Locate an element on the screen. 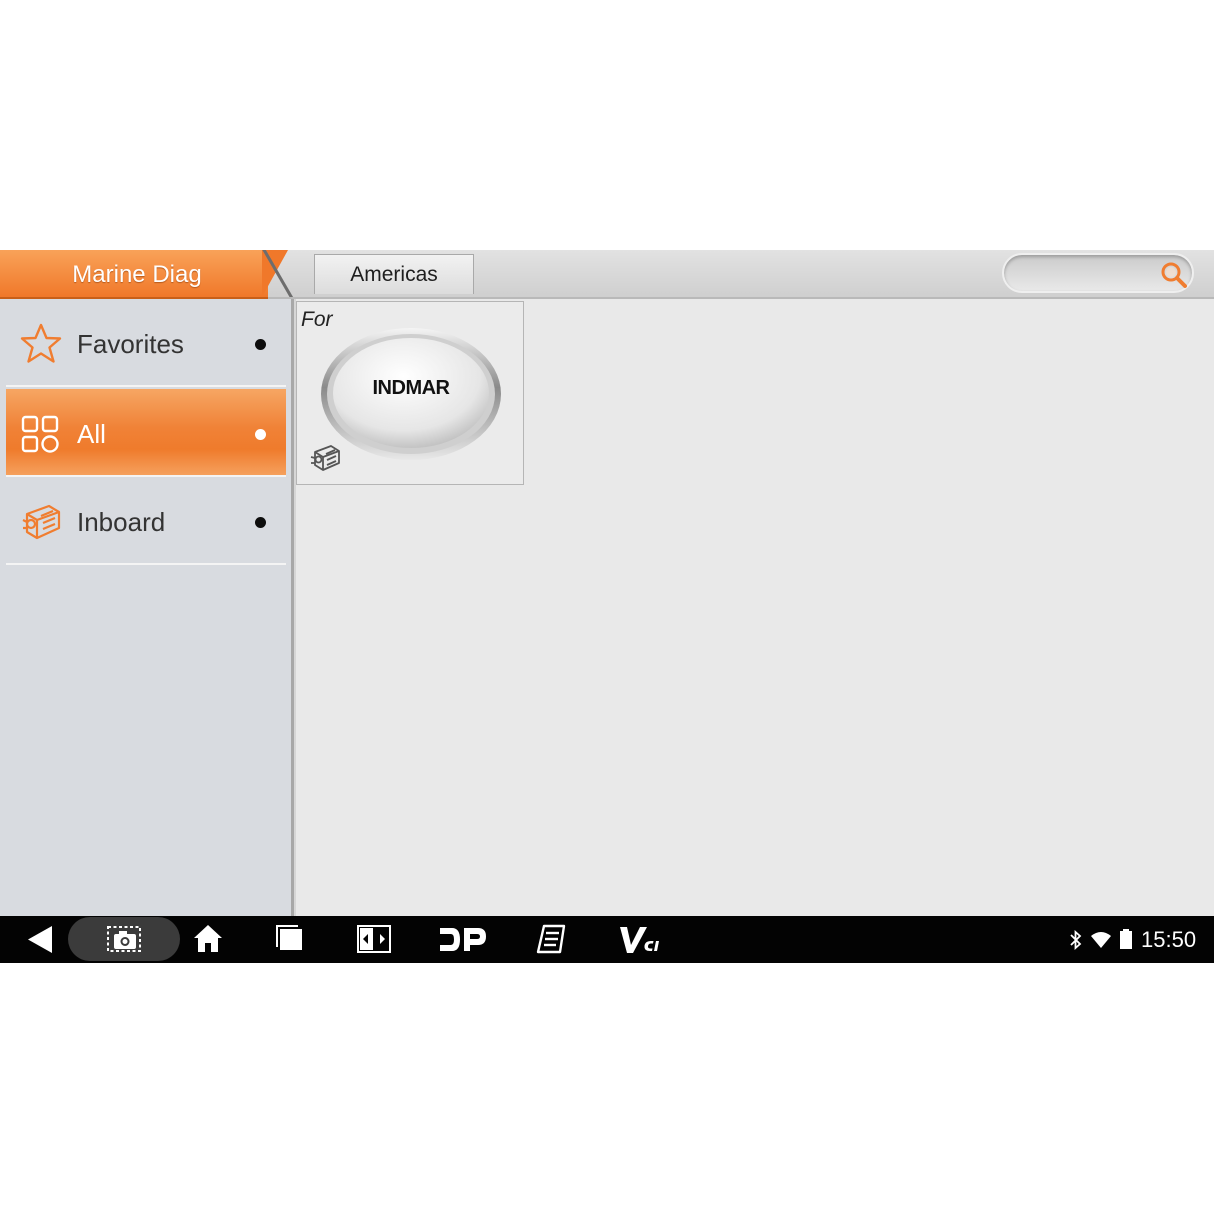 The image size is (1214, 1214). sidebar-item-label: Favorites is located at coordinates (130, 344).